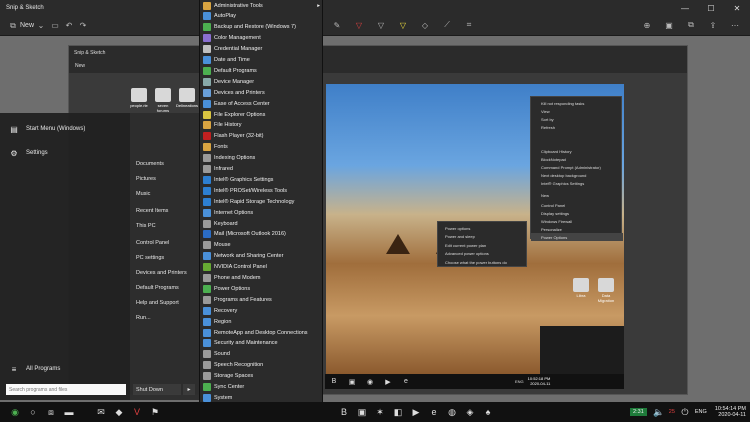 The height and width of the screenshot is (422, 750). Describe the element at coordinates (381, 25) in the screenshot. I see `pencil-icon: ▽` at that location.